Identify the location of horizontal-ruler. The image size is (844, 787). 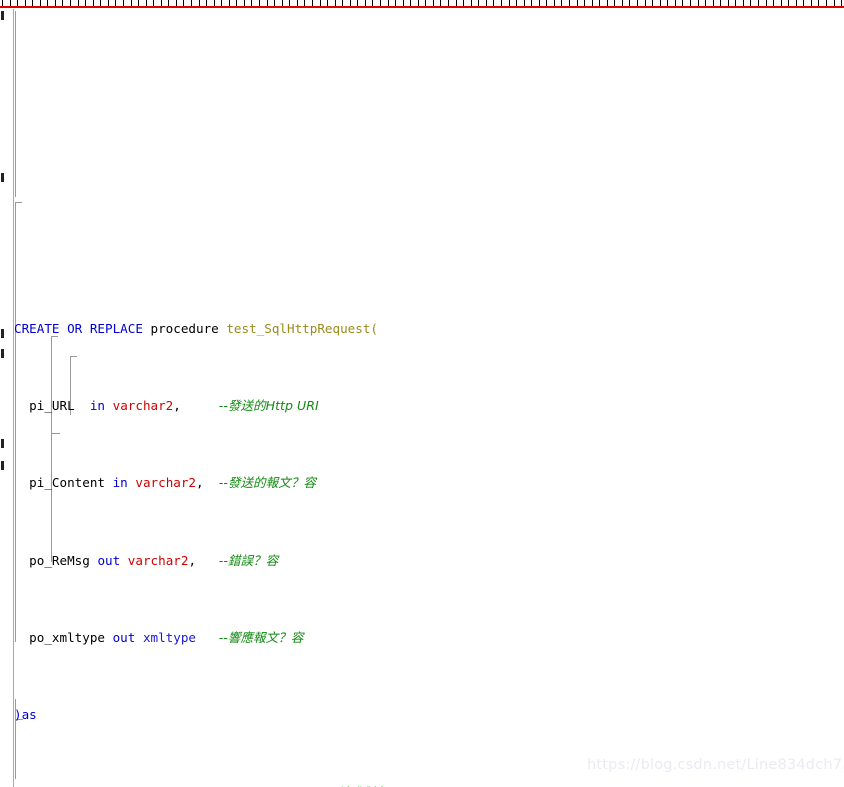
(422, 4).